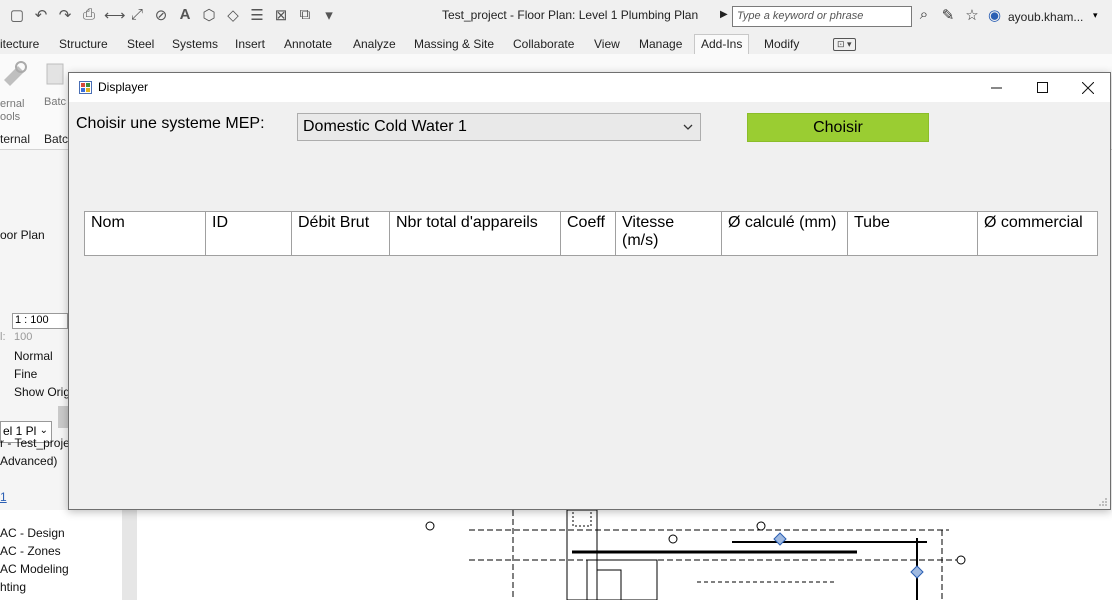 The image size is (1112, 600). I want to click on floor-plan-drawing, so click(695, 555).